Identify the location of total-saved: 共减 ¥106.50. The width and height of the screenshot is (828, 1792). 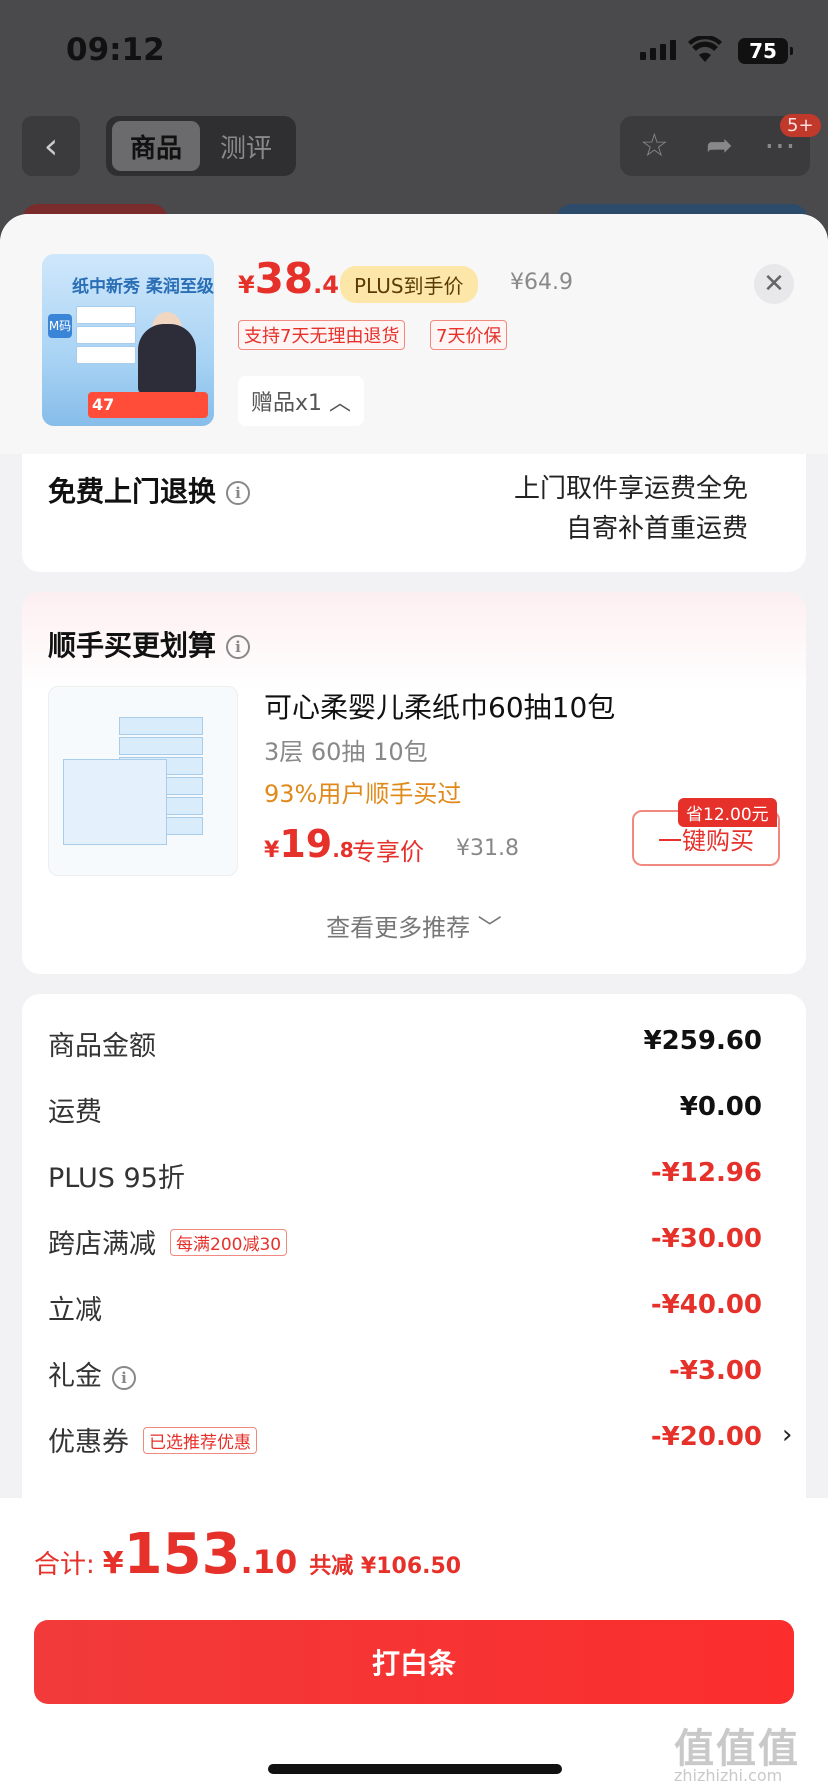
(385, 1566).